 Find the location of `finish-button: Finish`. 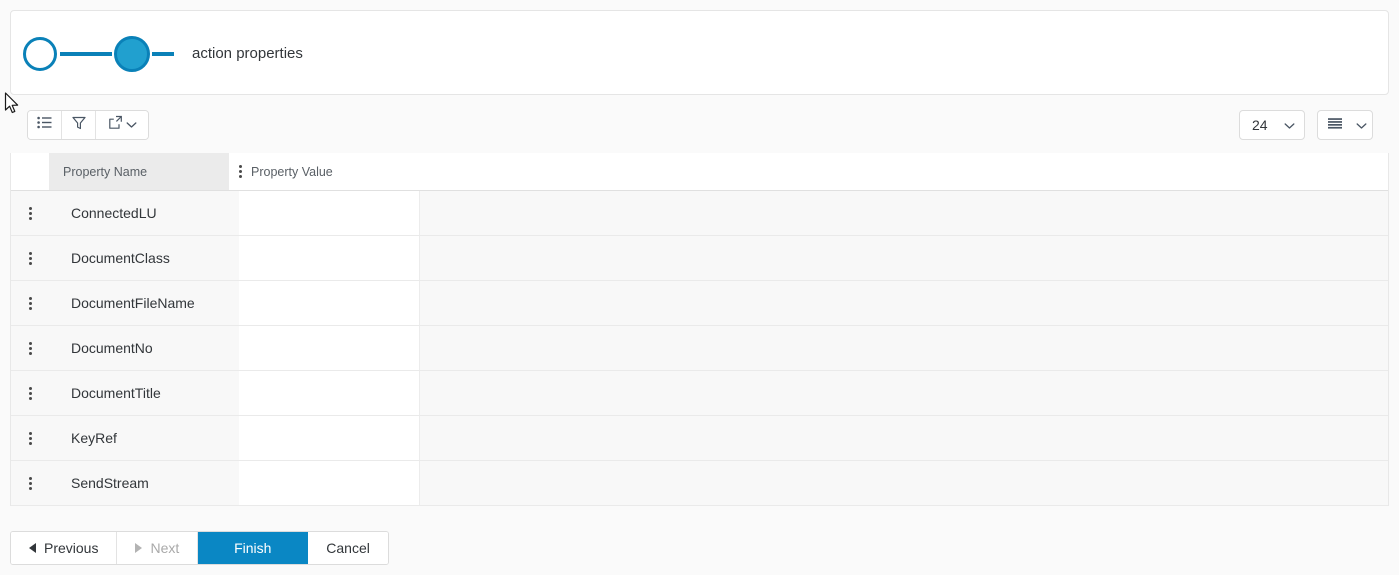

finish-button: Finish is located at coordinates (253, 548).